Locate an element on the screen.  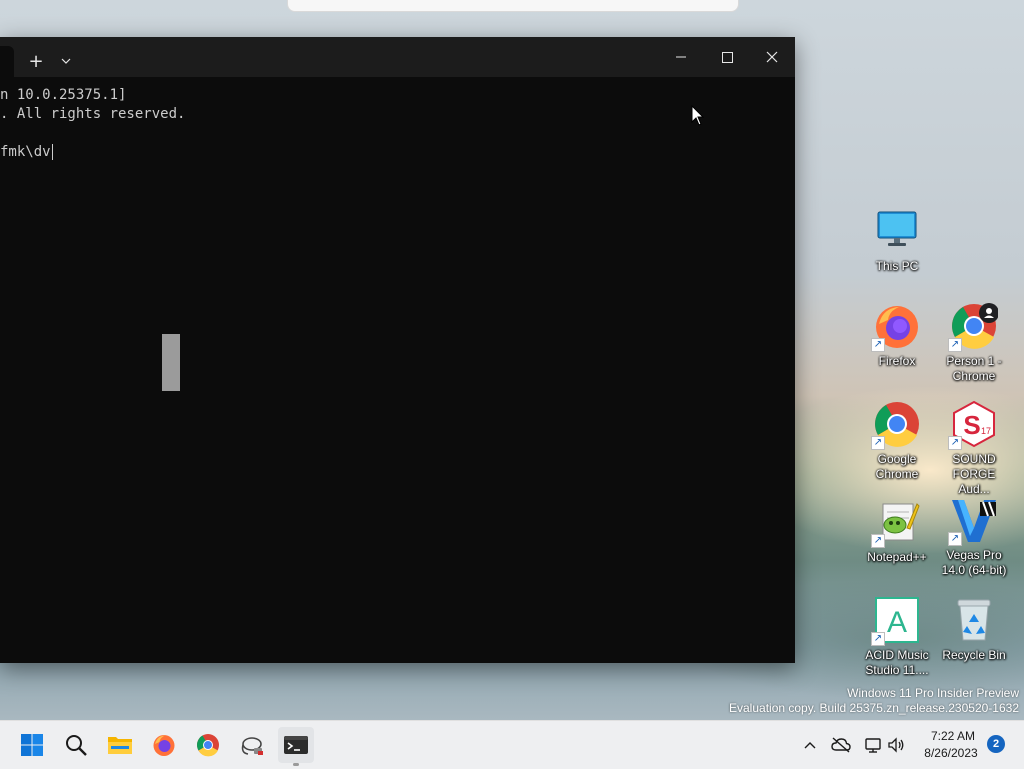
desktop-icon-vegas-pro: ↗ Vegas Pro 14.0 (64-bit) is located at coordinates (974, 537).